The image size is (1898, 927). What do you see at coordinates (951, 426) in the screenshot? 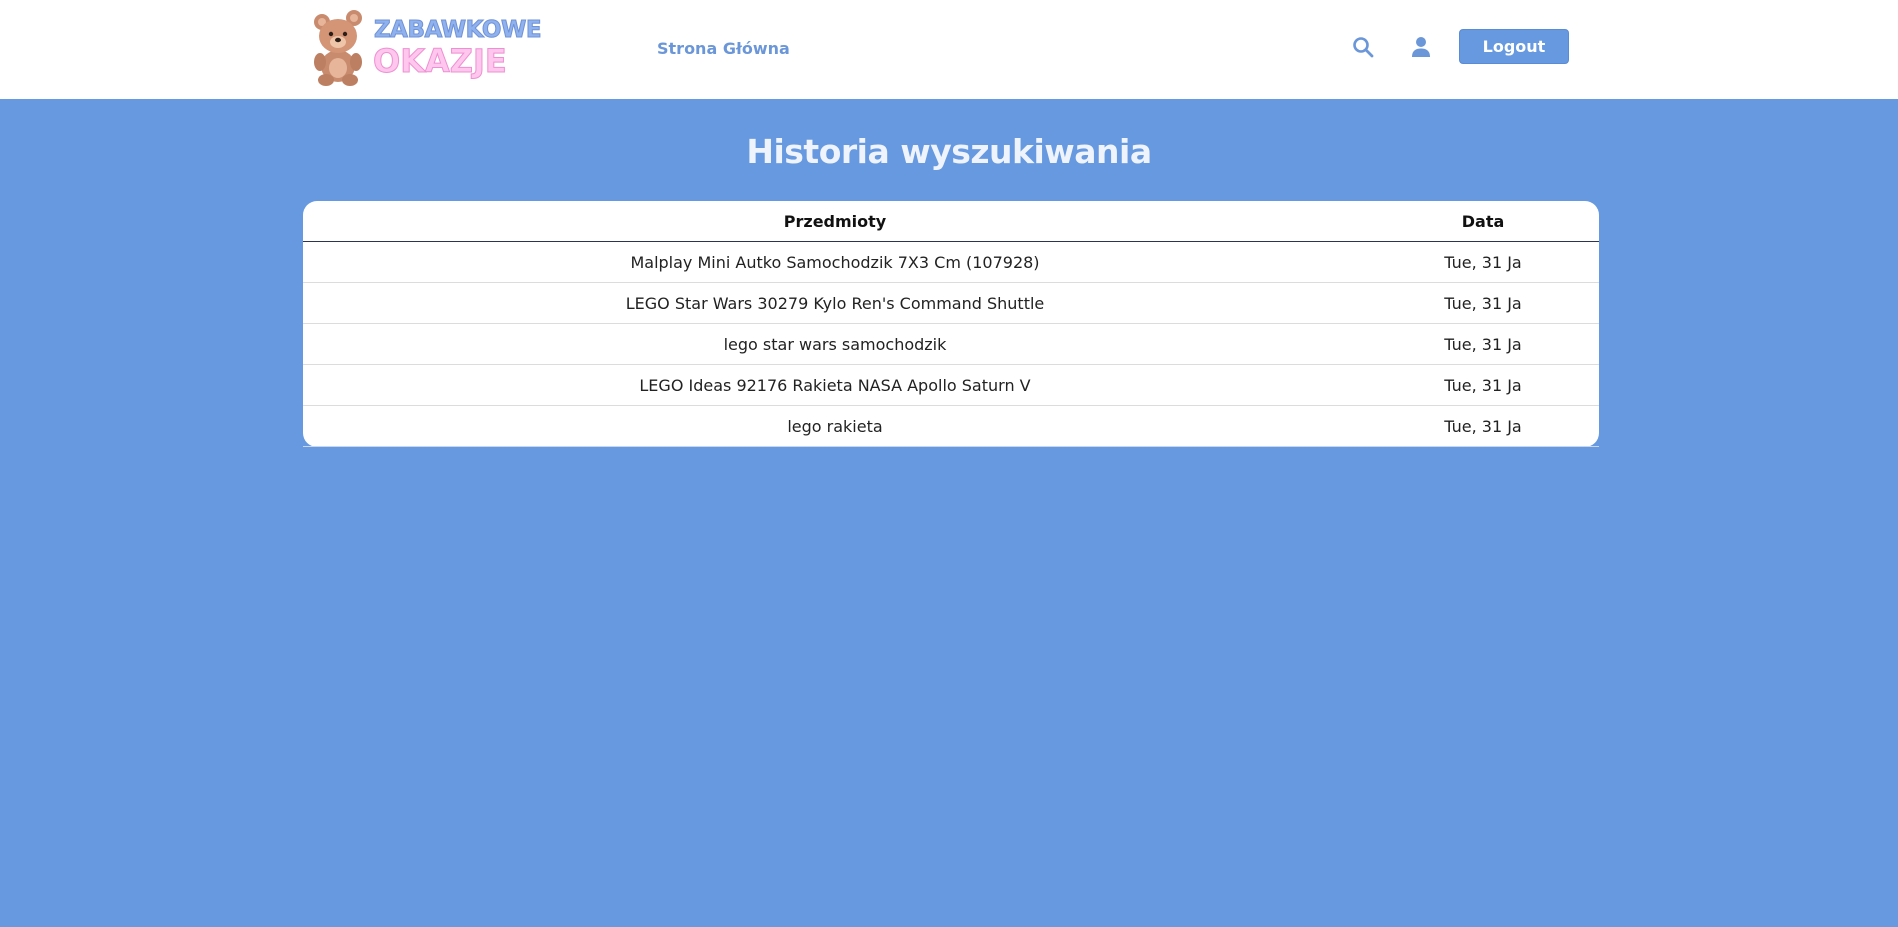
I see `table-row: lego rakieta Tue, 31 Ja` at bounding box center [951, 426].